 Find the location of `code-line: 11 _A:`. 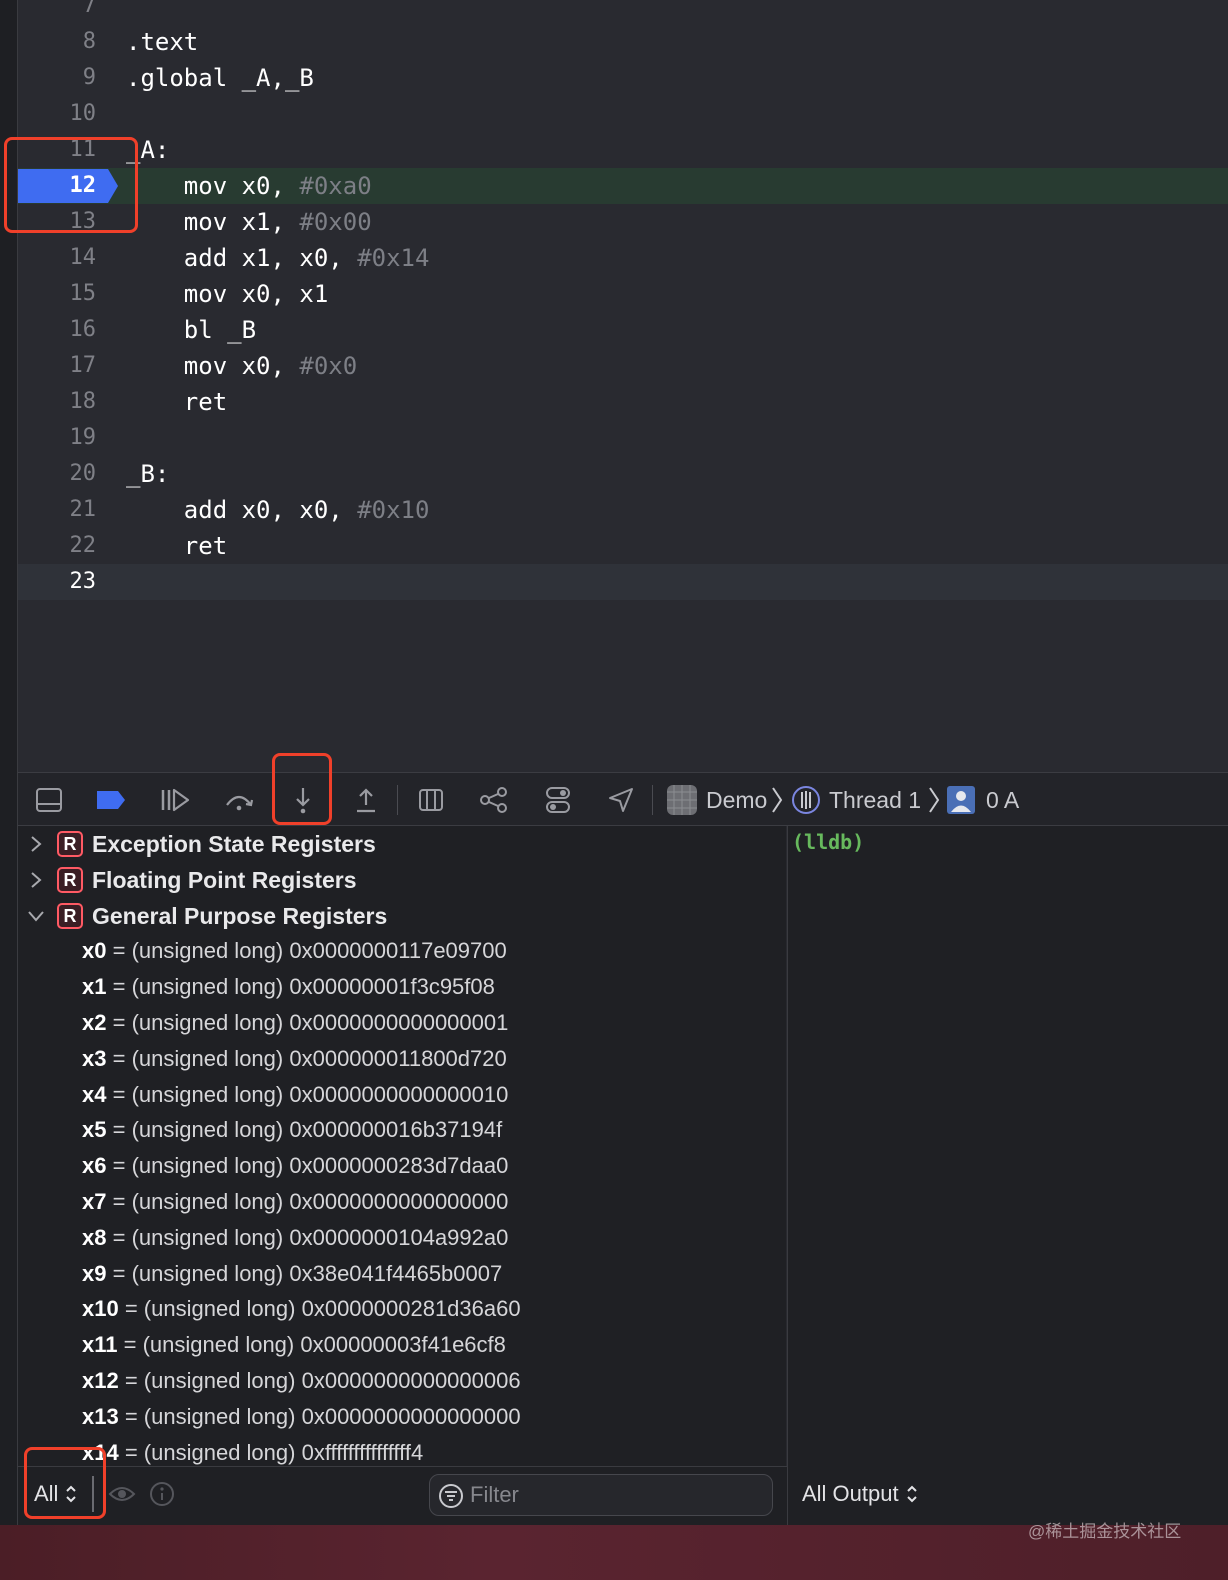

code-line: 11 _A: is located at coordinates (623, 150).